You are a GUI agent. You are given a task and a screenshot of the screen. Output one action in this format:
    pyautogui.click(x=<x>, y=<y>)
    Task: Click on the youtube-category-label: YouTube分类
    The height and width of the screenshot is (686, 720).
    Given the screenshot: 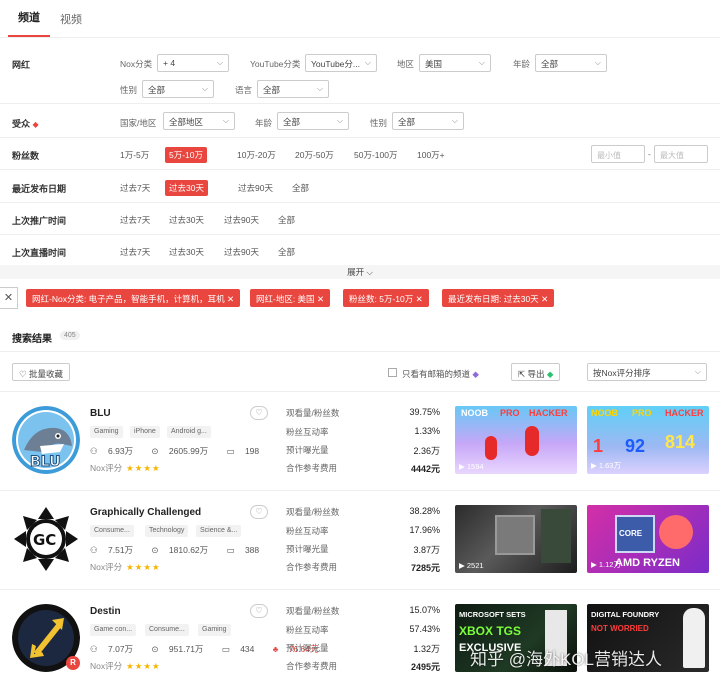 What is the action you would take?
    pyautogui.click(x=275, y=64)
    